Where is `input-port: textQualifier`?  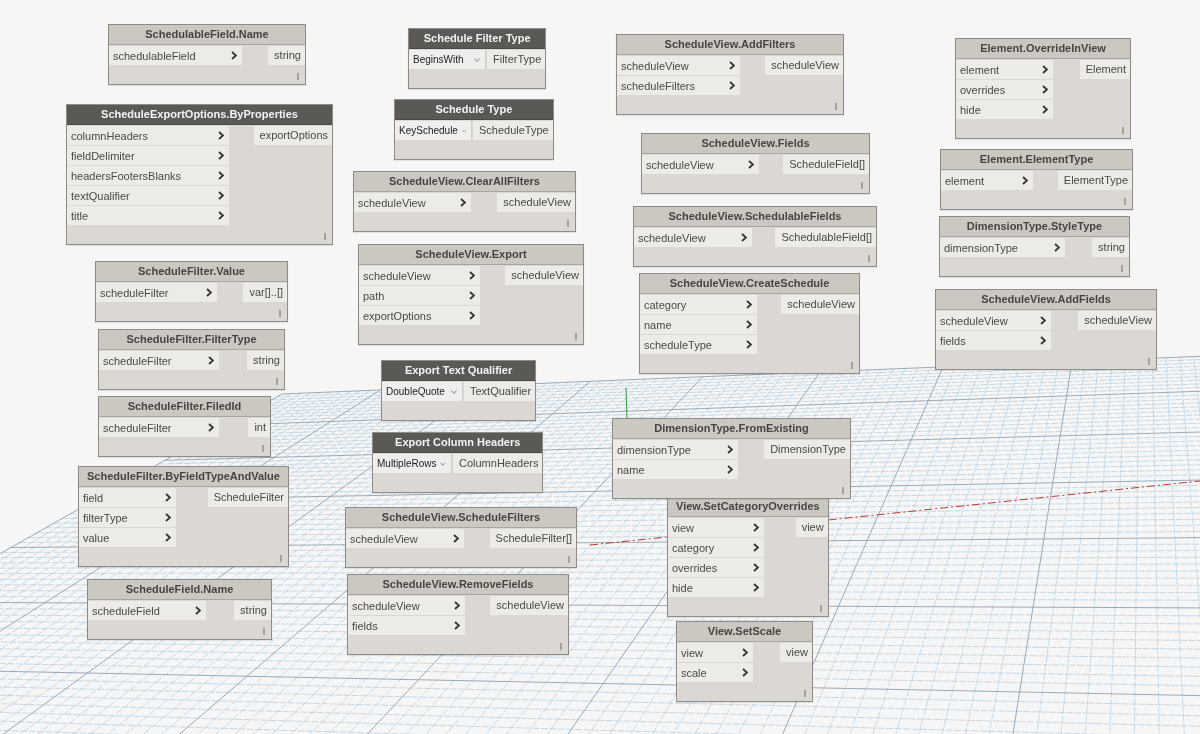
input-port: textQualifier is located at coordinates (148, 195).